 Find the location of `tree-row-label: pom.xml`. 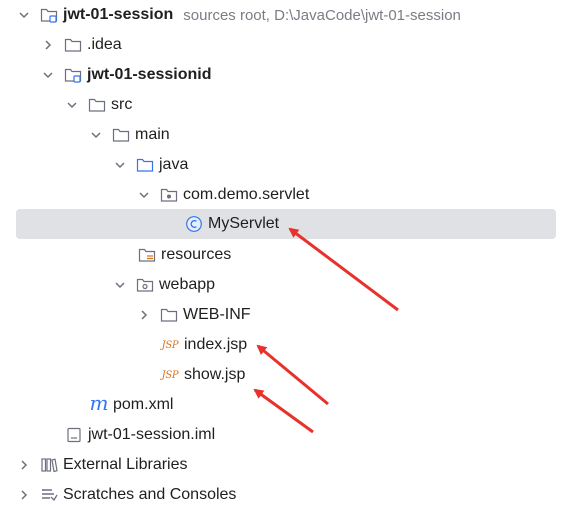

tree-row-label: pom.xml is located at coordinates (143, 404).